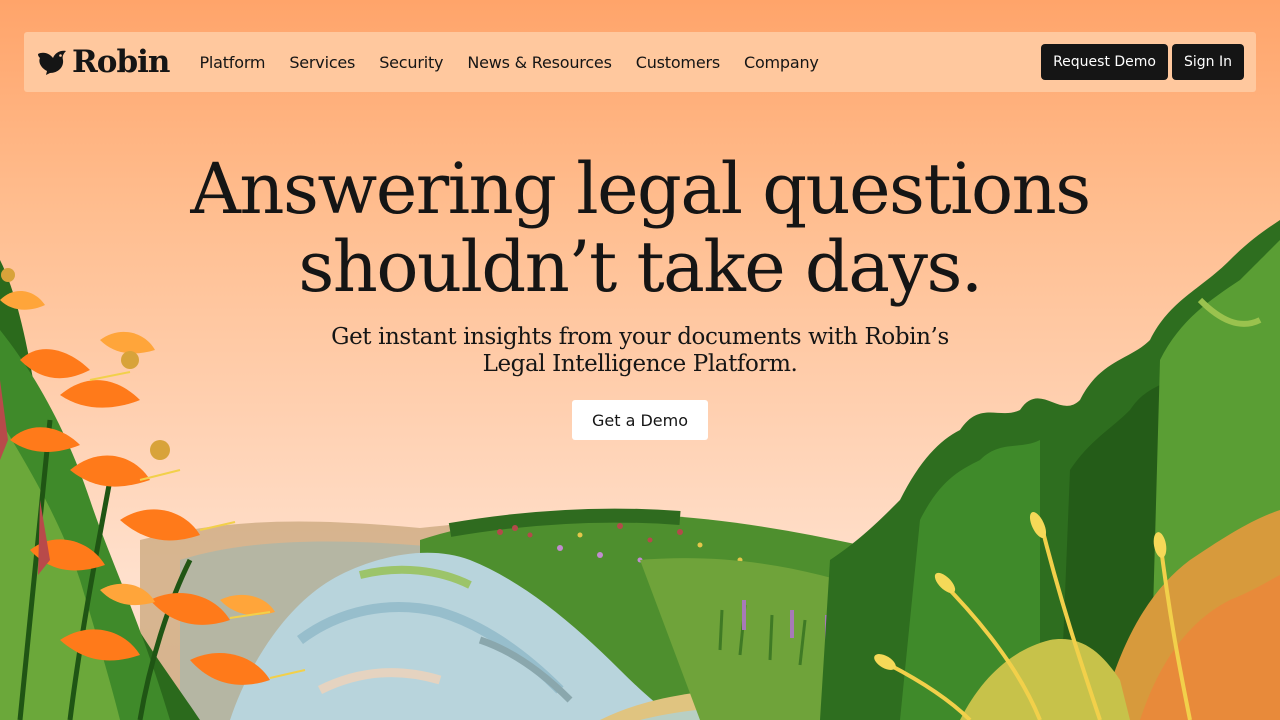 This screenshot has height=720, width=1280. Describe the element at coordinates (1104, 62) in the screenshot. I see `request-demo-button: Request Demo` at that location.